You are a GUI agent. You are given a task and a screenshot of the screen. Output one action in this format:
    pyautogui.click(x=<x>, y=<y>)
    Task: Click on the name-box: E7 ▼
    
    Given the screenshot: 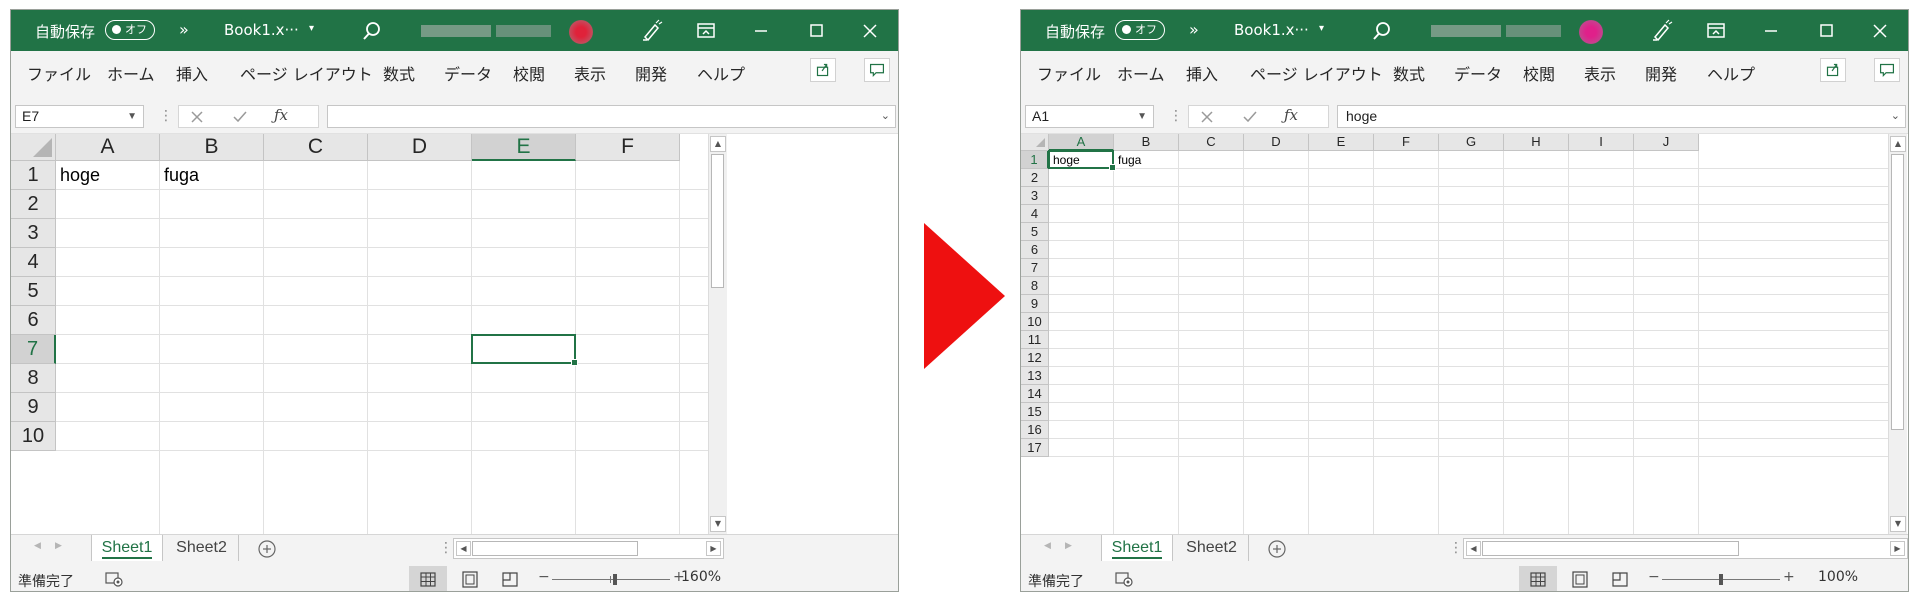 What is the action you would take?
    pyautogui.click(x=79, y=116)
    